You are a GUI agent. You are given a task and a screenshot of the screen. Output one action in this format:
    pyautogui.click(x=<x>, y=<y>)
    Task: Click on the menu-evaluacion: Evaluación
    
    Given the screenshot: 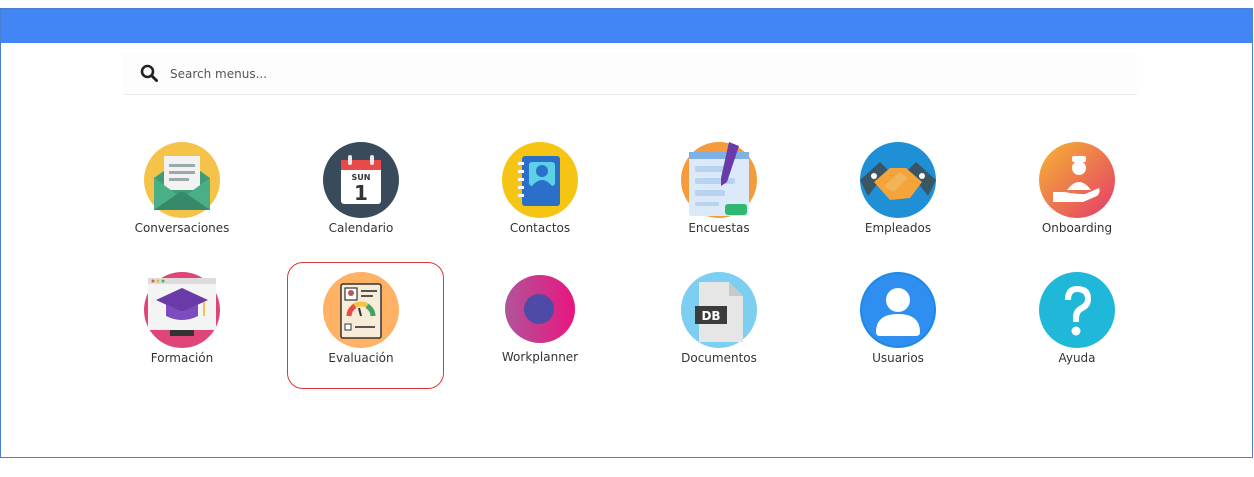 What is the action you would take?
    pyautogui.click(x=361, y=327)
    